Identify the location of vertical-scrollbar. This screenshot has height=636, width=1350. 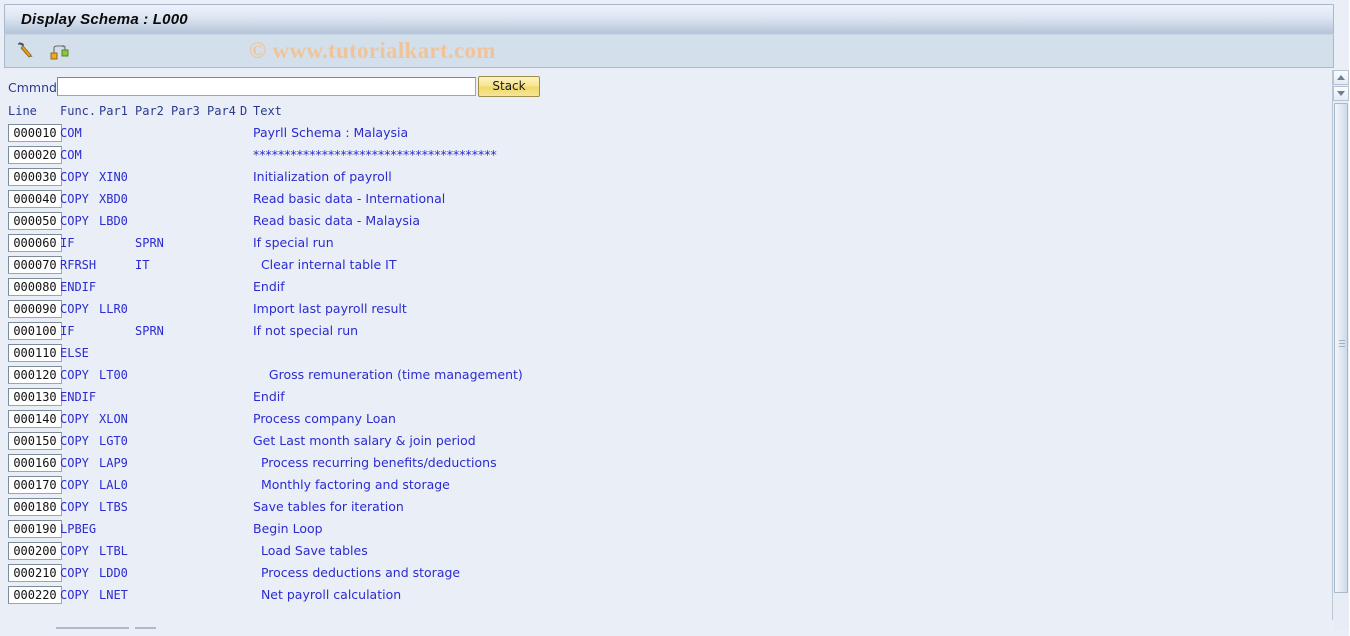
(1340, 350).